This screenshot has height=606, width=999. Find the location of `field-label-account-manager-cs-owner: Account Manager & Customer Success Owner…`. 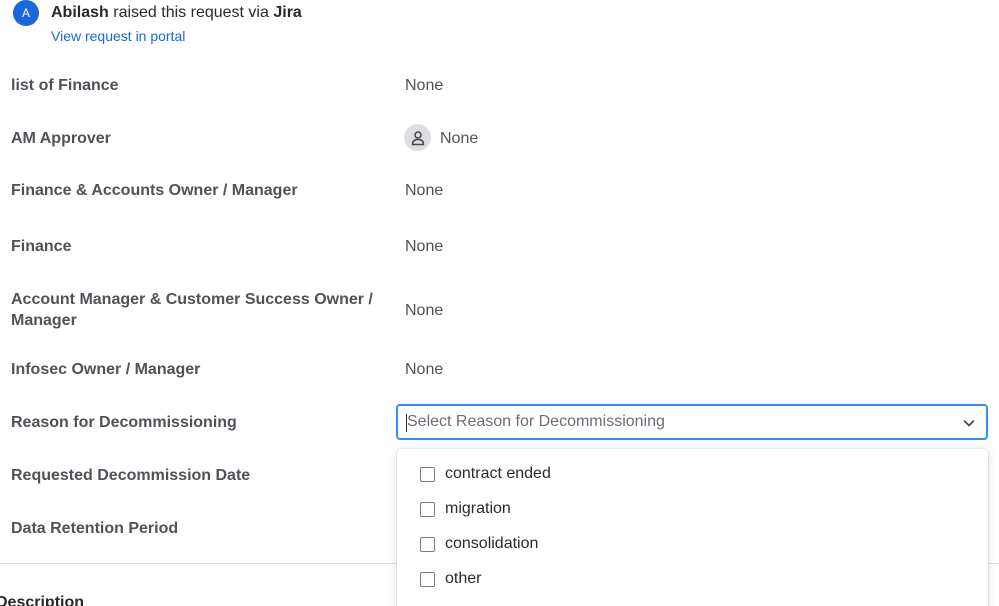

field-label-account-manager-cs-owner: Account Manager & Customer Success Owner… is located at coordinates (192, 310).